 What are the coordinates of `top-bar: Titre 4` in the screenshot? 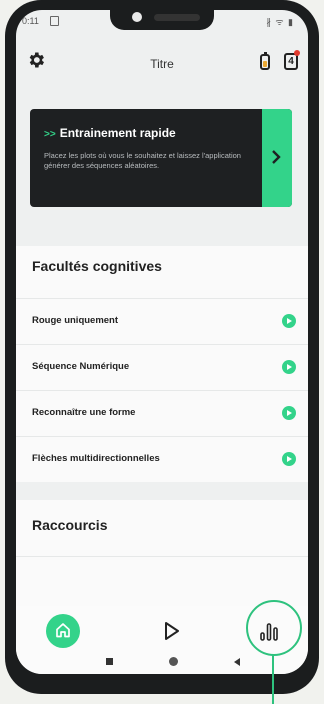 It's located at (162, 62).